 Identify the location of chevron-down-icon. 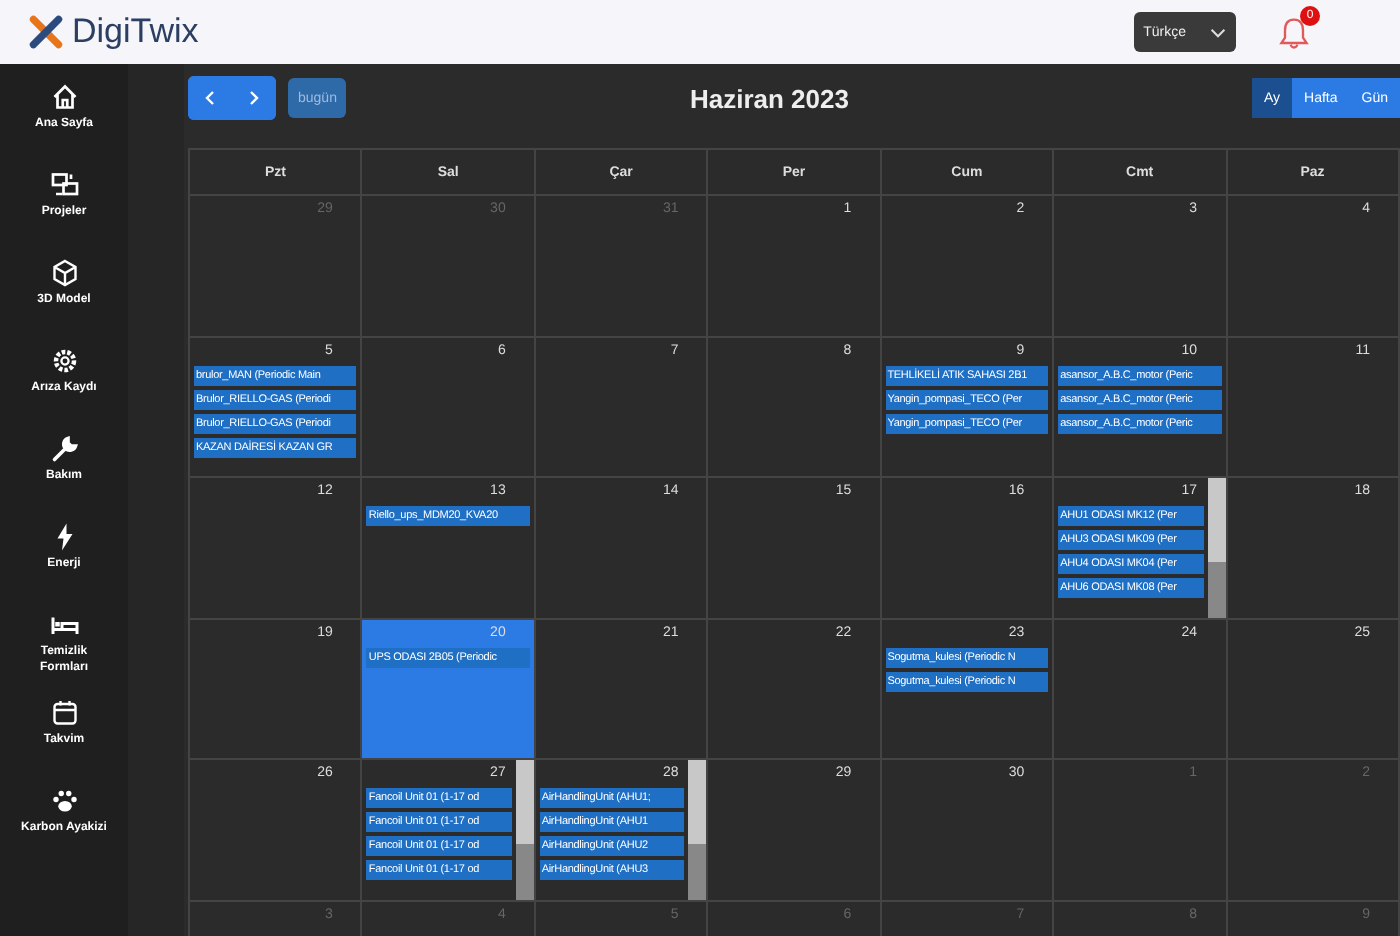
(1218, 32).